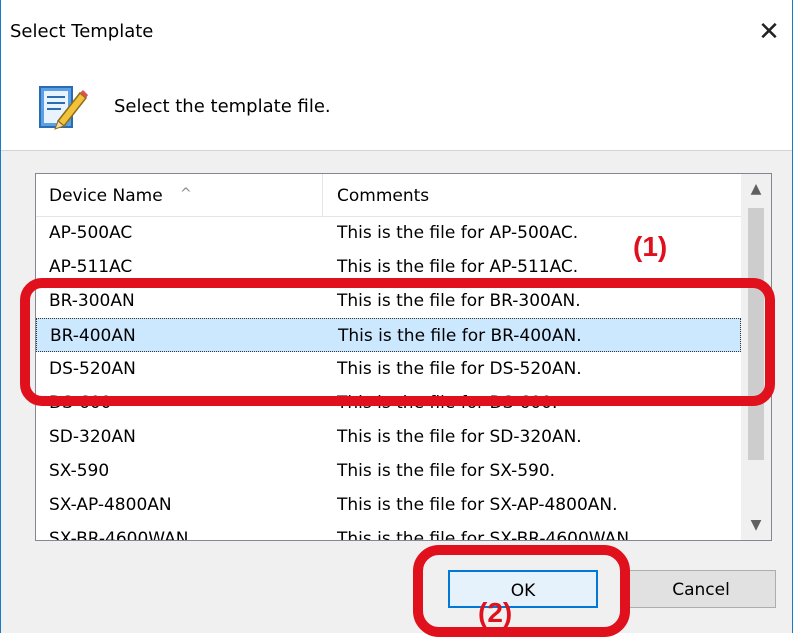 The height and width of the screenshot is (637, 793). Describe the element at coordinates (110, 505) in the screenshot. I see `device-name-cell: SX-AP-4800AN` at that location.